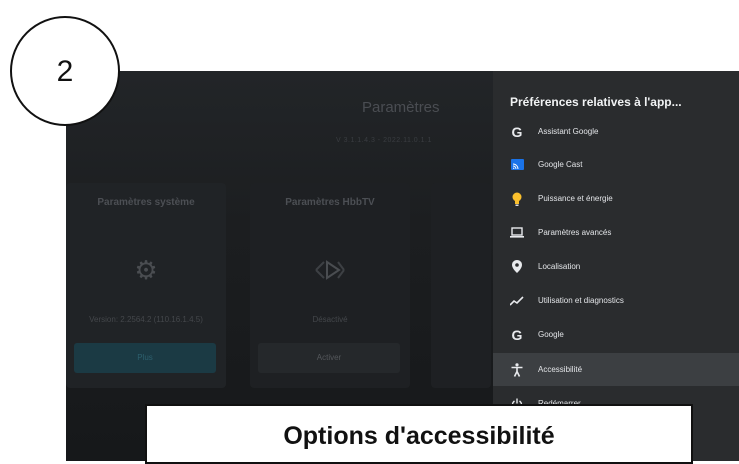 The height and width of the screenshot is (464, 739). What do you see at coordinates (551, 334) in the screenshot?
I see `menu-item-label: Google` at bounding box center [551, 334].